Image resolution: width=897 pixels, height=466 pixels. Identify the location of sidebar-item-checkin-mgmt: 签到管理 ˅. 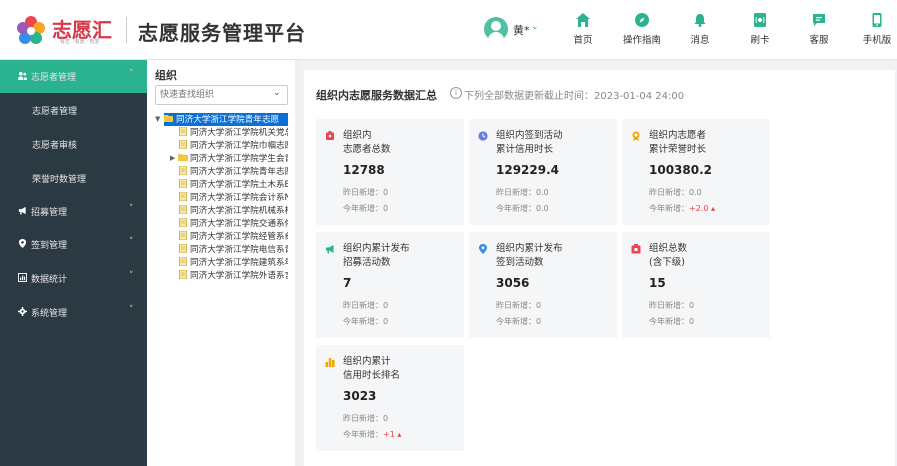
(73, 244).